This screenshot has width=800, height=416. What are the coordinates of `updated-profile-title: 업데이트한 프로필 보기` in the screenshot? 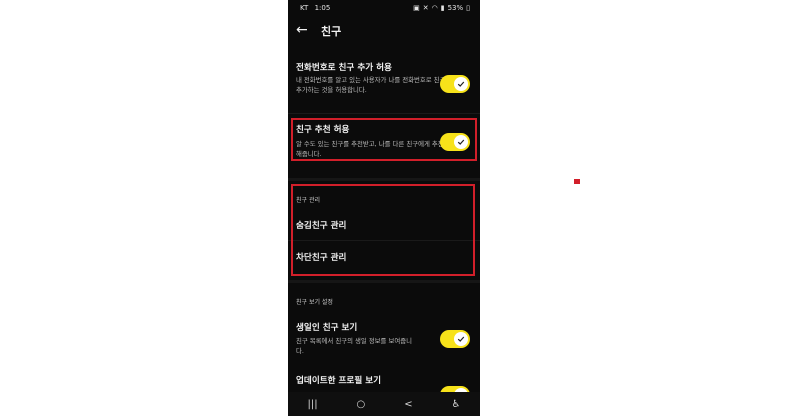 It's located at (339, 381).